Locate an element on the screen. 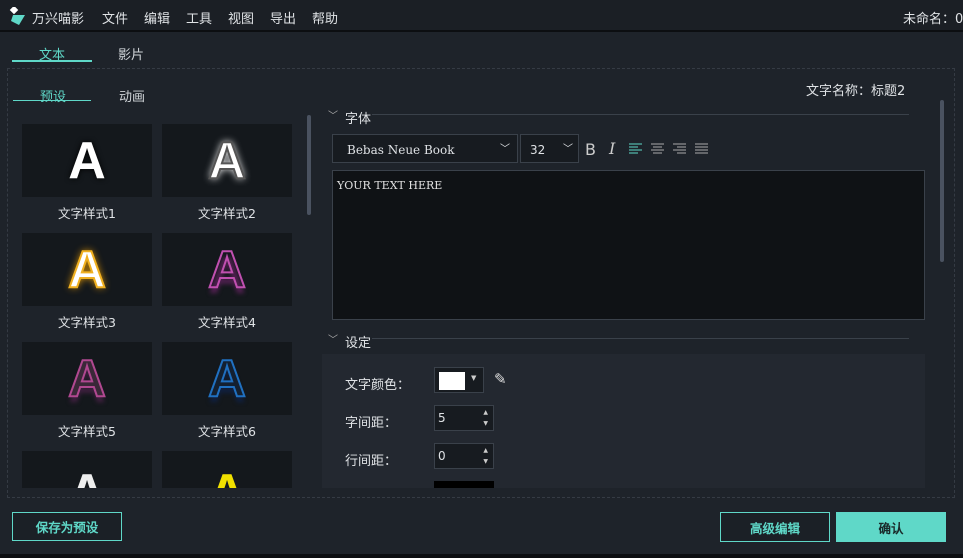  align-justify-icon is located at coordinates (701, 148).